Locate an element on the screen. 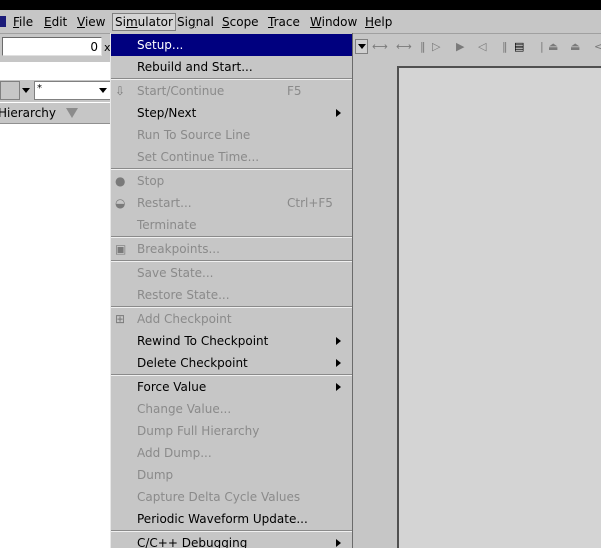  breakpoint-icon: ▣ is located at coordinates (121, 249).